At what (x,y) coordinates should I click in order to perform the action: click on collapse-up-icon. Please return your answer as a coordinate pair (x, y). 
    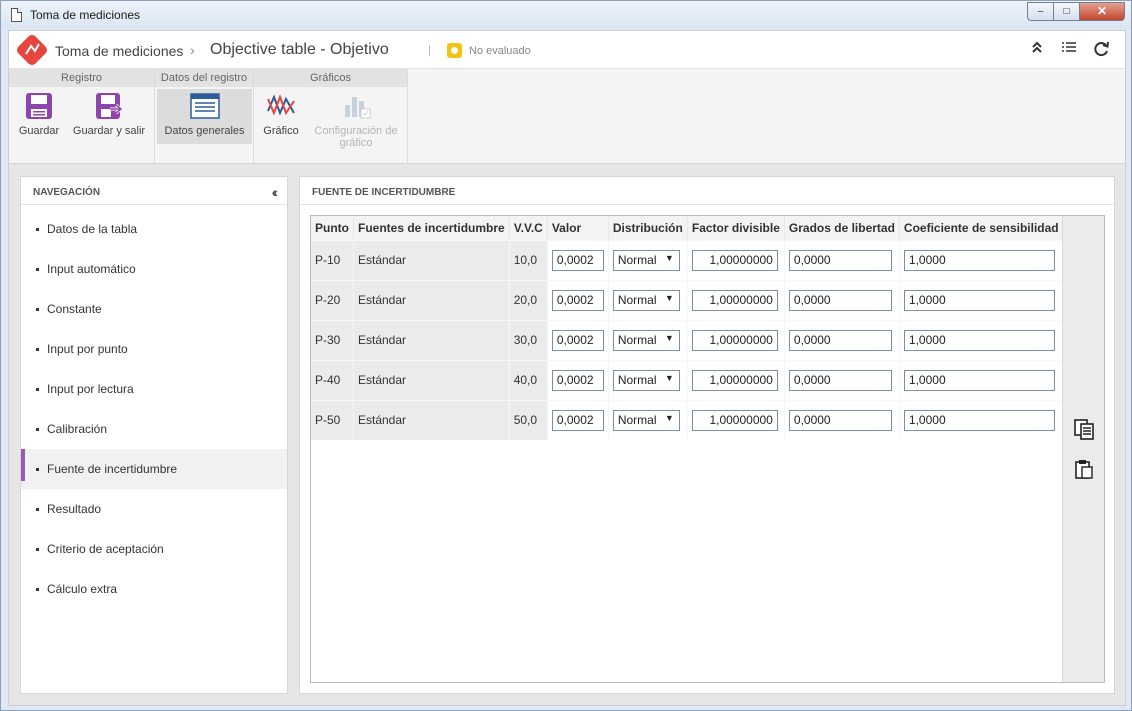
    Looking at the image, I should click on (1037, 50).